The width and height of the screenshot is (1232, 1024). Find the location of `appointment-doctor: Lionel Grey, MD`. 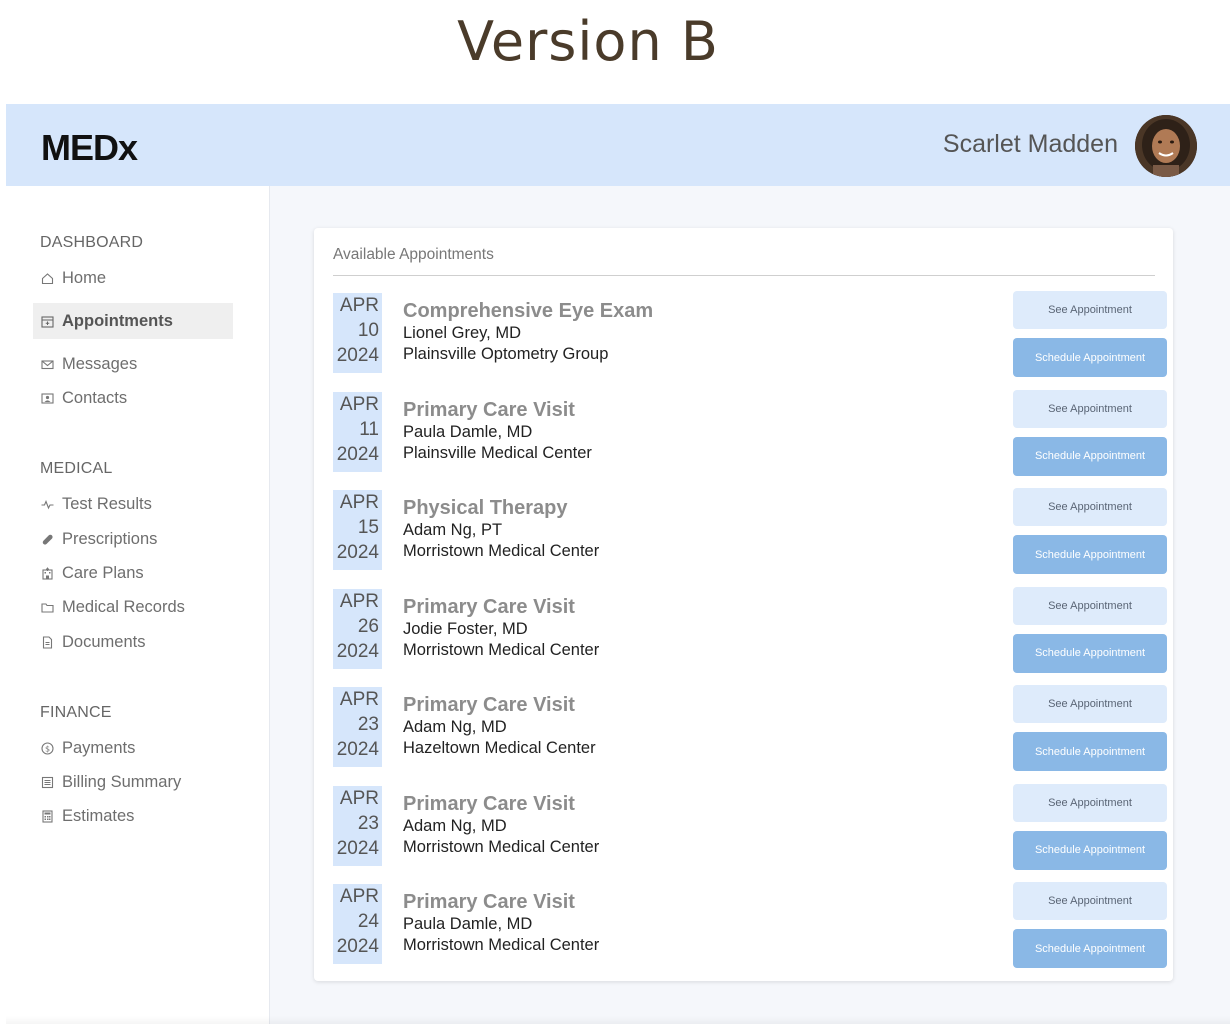

appointment-doctor: Lionel Grey, MD is located at coordinates (462, 333).